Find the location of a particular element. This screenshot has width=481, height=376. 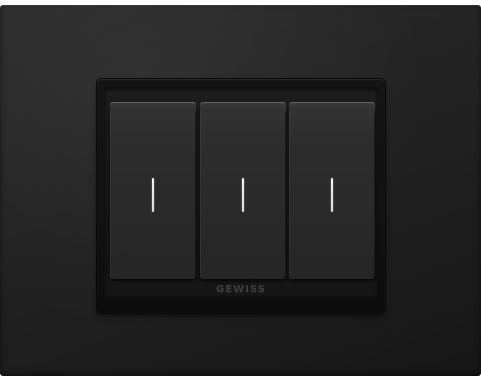

rocker-switch-right is located at coordinates (332, 190).